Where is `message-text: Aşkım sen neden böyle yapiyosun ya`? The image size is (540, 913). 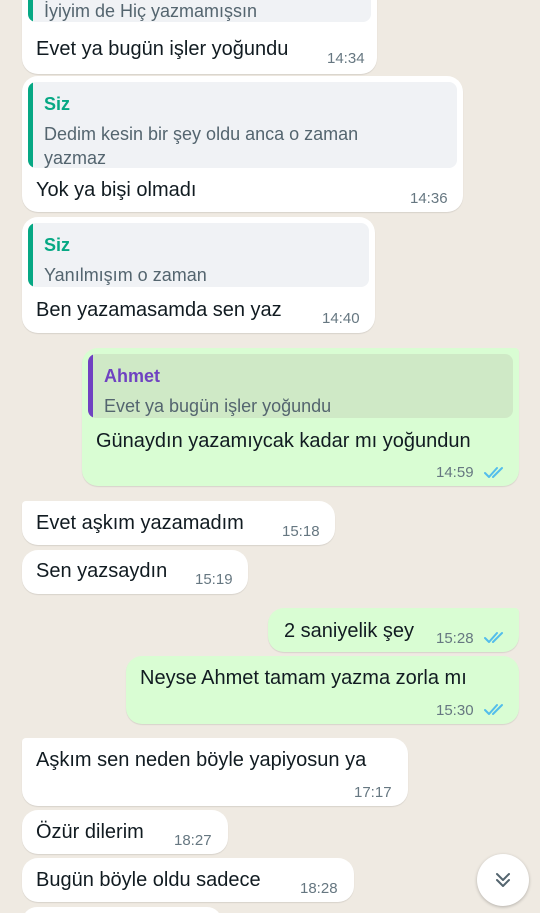 message-text: Aşkım sen neden böyle yapiyosun ya is located at coordinates (201, 760).